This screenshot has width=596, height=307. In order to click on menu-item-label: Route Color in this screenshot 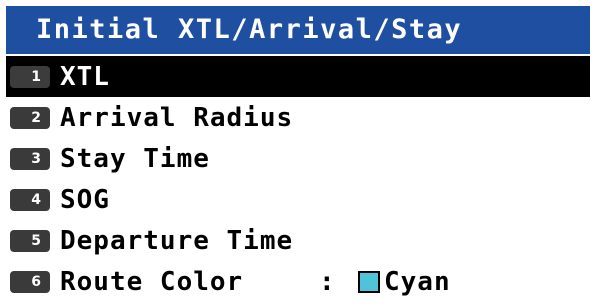, I will do `click(152, 281)`.